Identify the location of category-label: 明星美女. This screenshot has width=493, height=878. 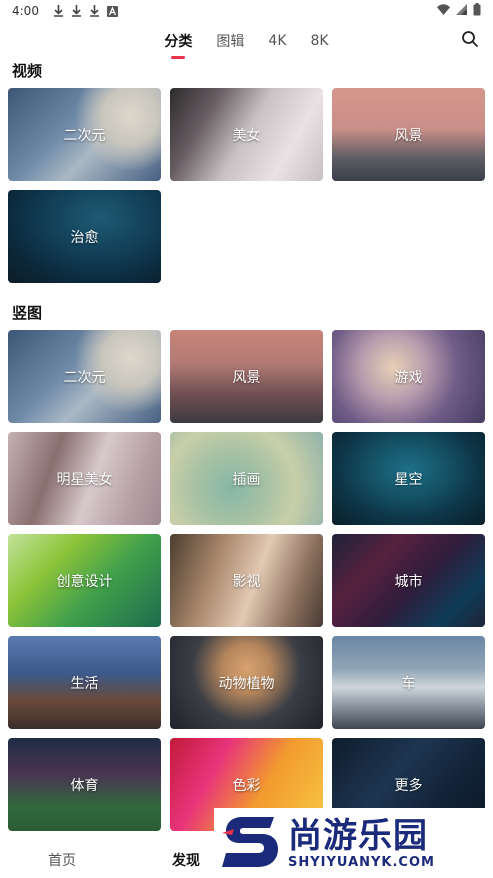
(84, 479).